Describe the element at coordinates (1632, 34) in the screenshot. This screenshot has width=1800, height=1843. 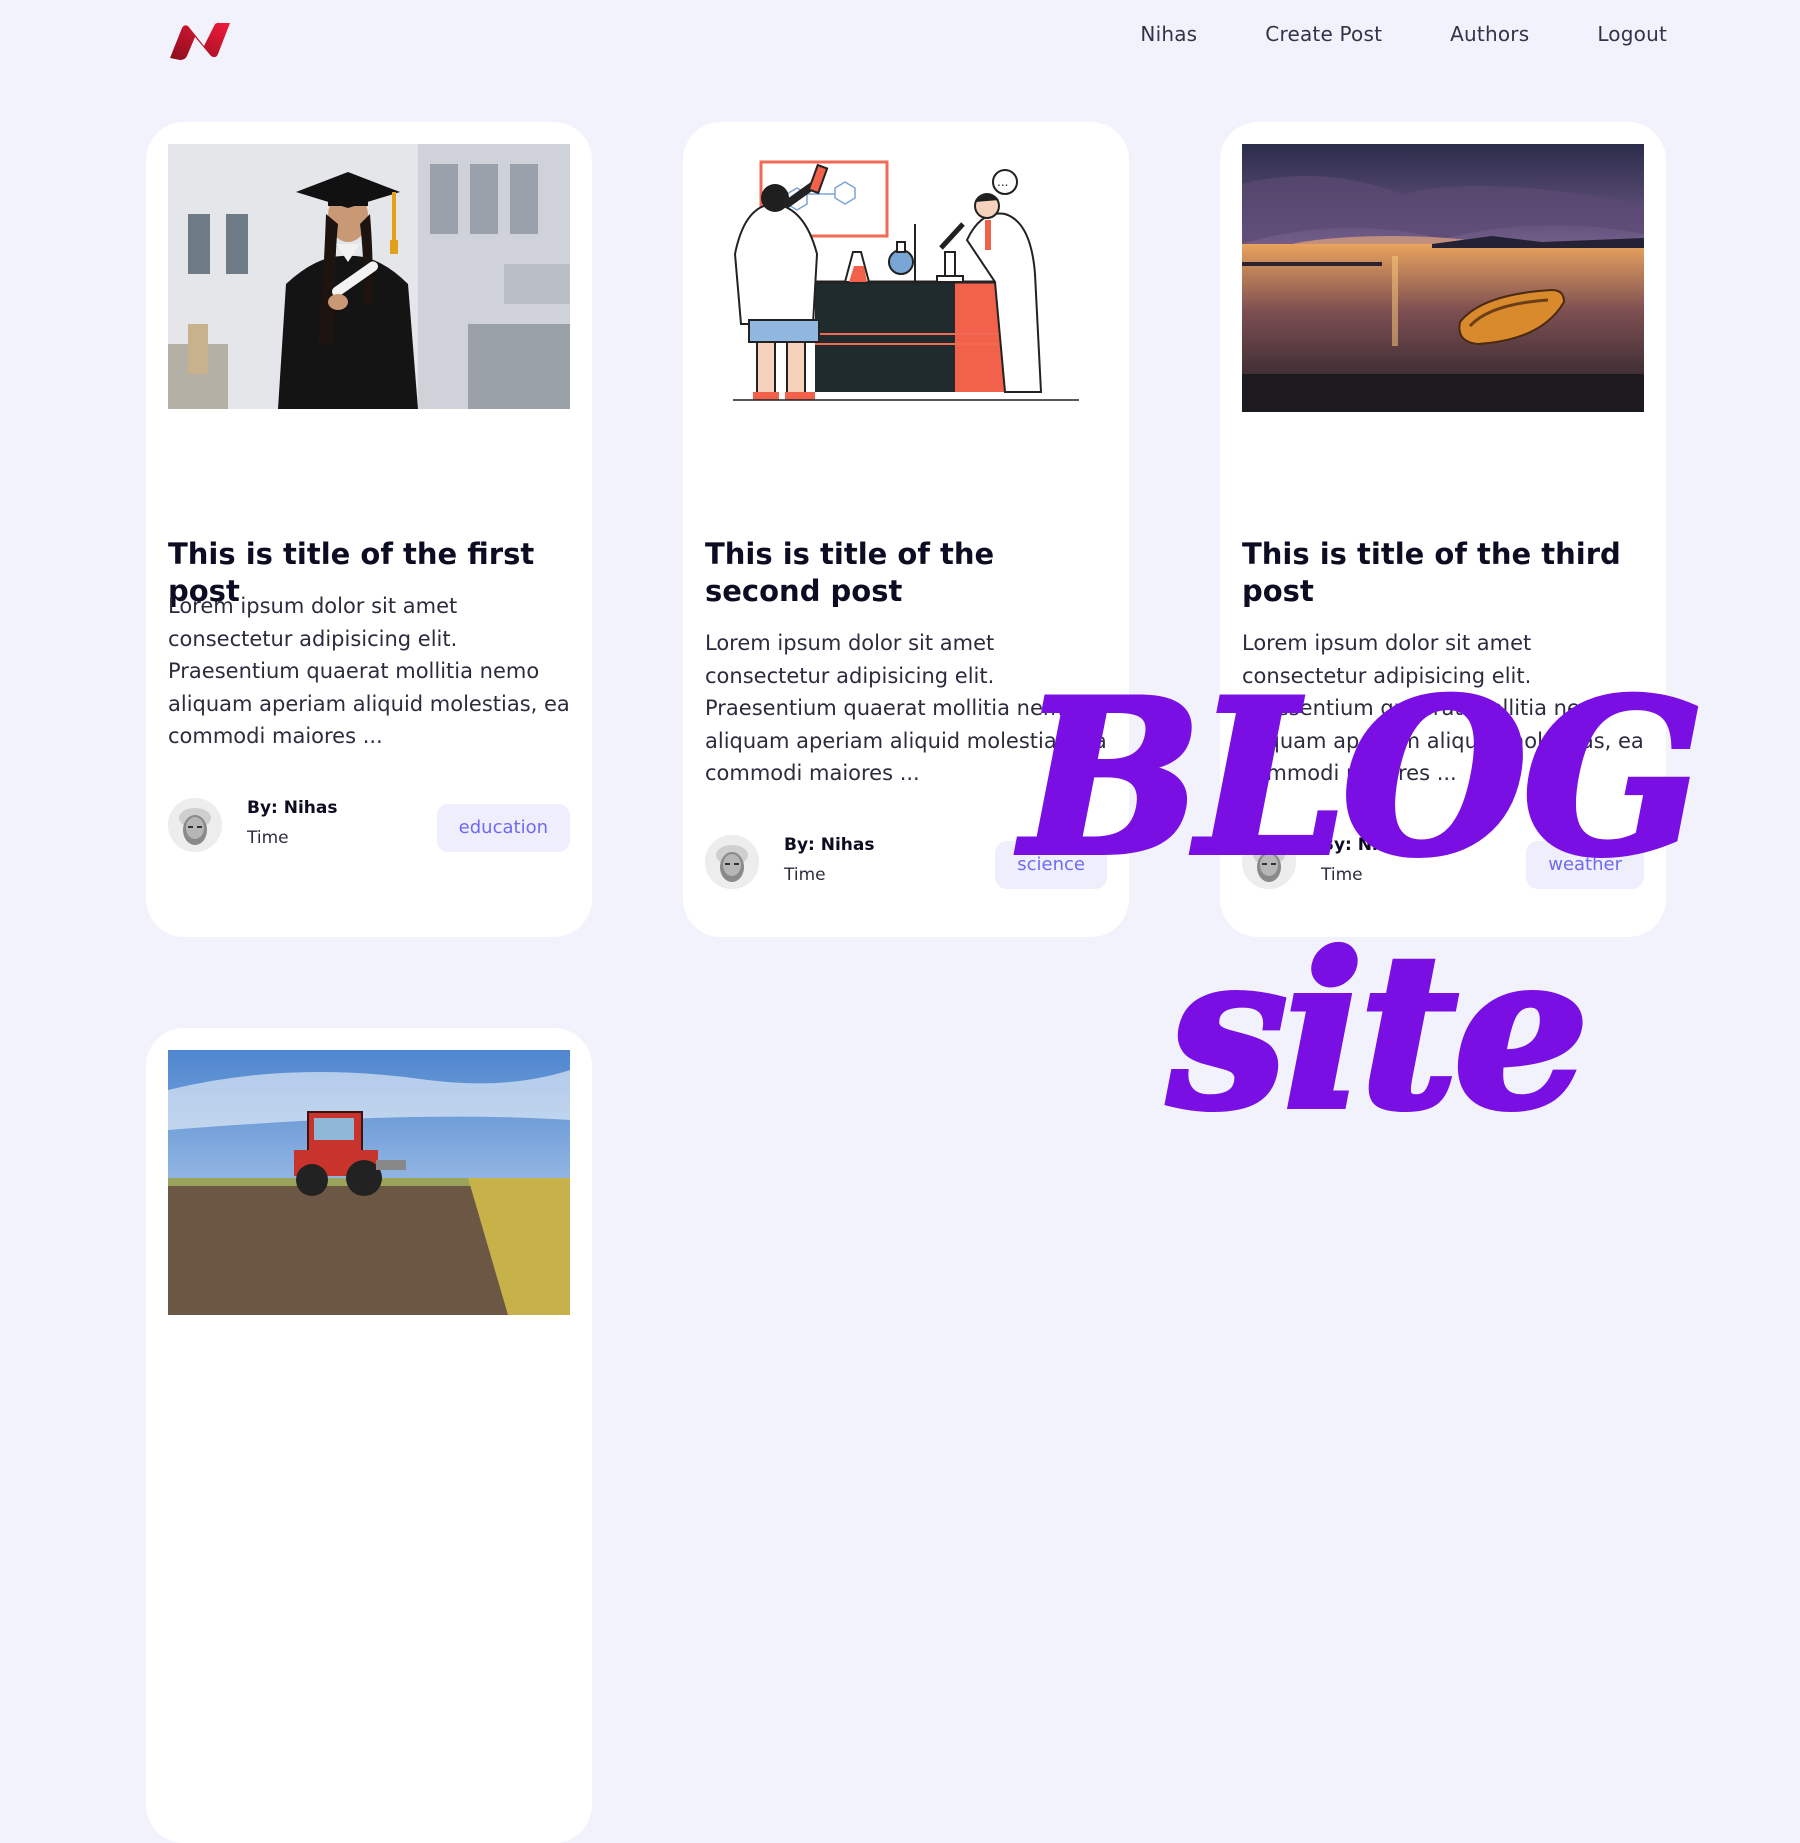
I see `nav-link-logout: Logout` at that location.